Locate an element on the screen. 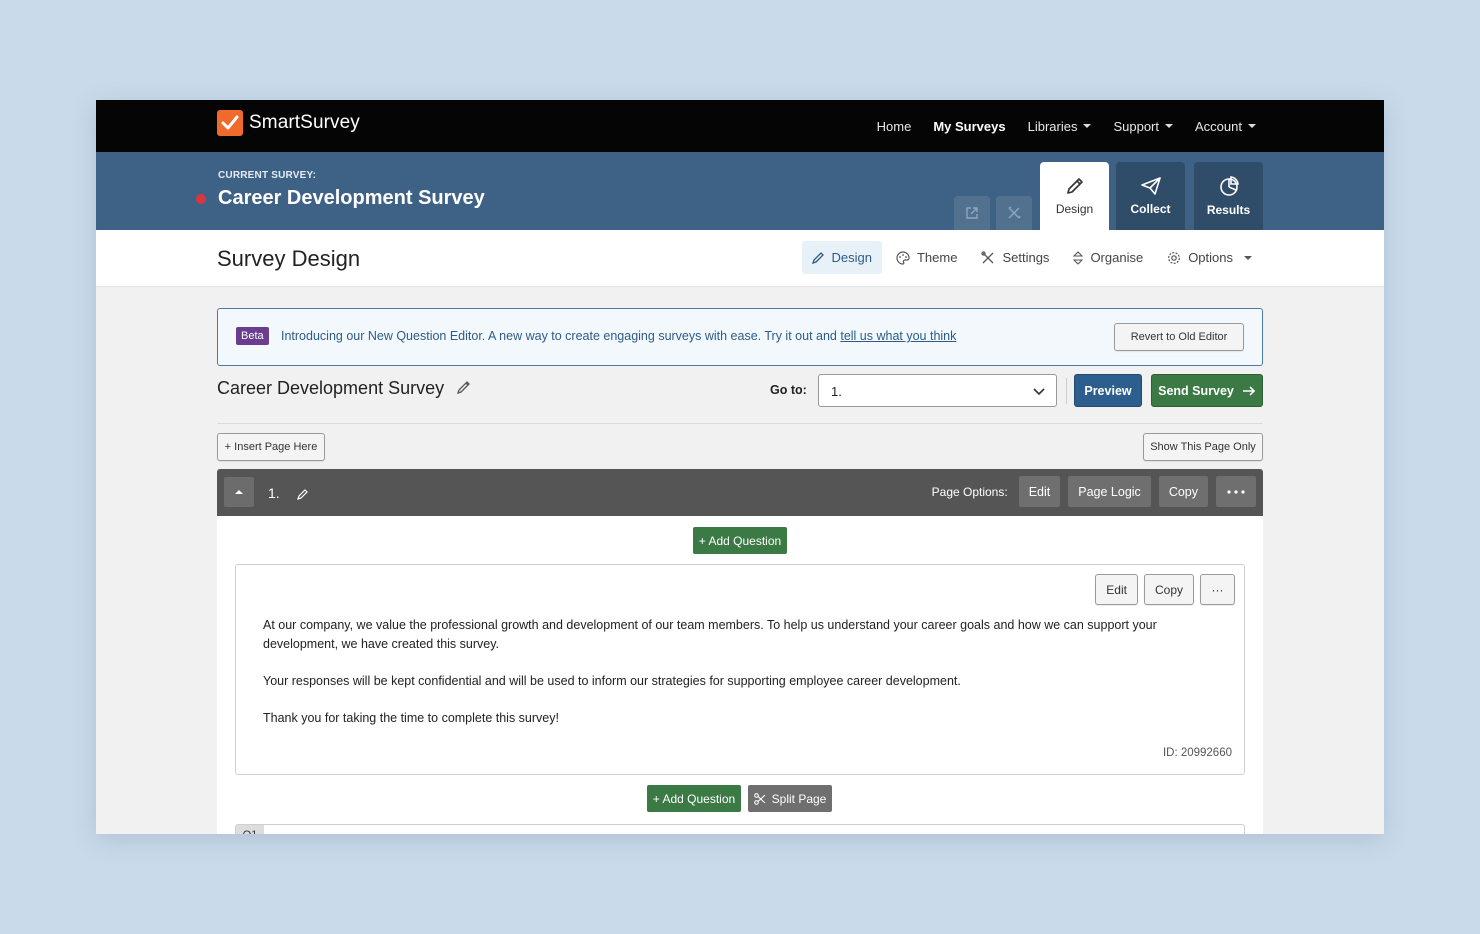 This screenshot has width=1480, height=934. ellipsis-icon is located at coordinates (1236, 491).